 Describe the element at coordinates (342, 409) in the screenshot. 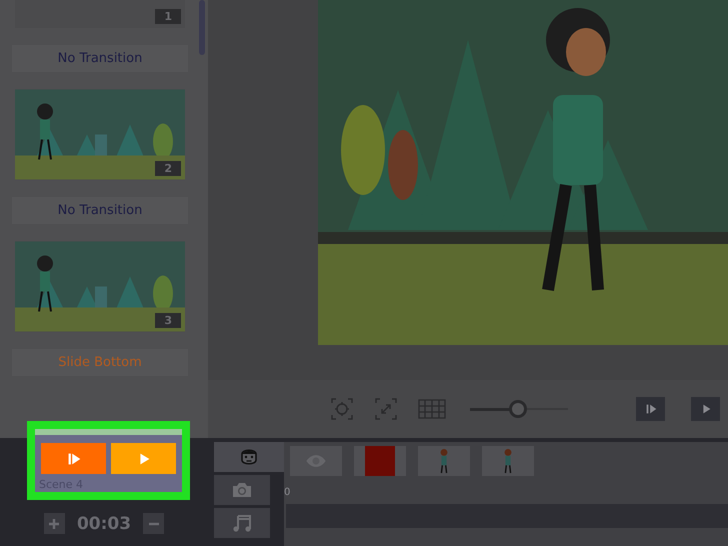

I see `crosshair-icon` at that location.